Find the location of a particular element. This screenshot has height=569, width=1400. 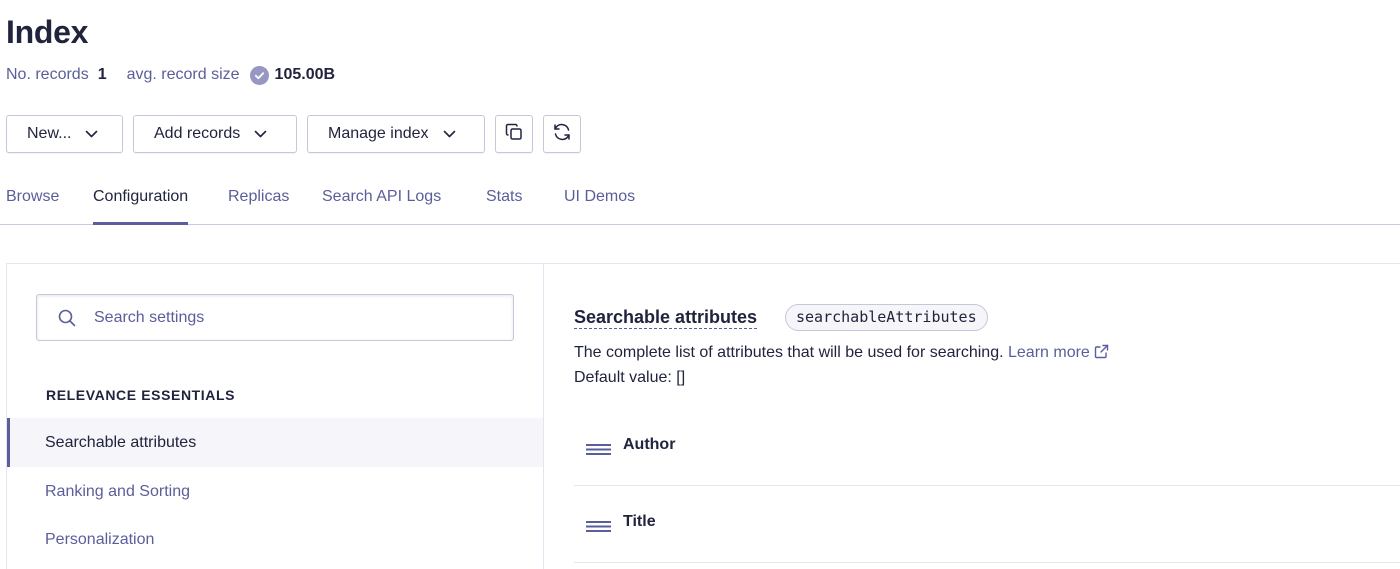

learn-more-link: Learn more is located at coordinates (1049, 352).